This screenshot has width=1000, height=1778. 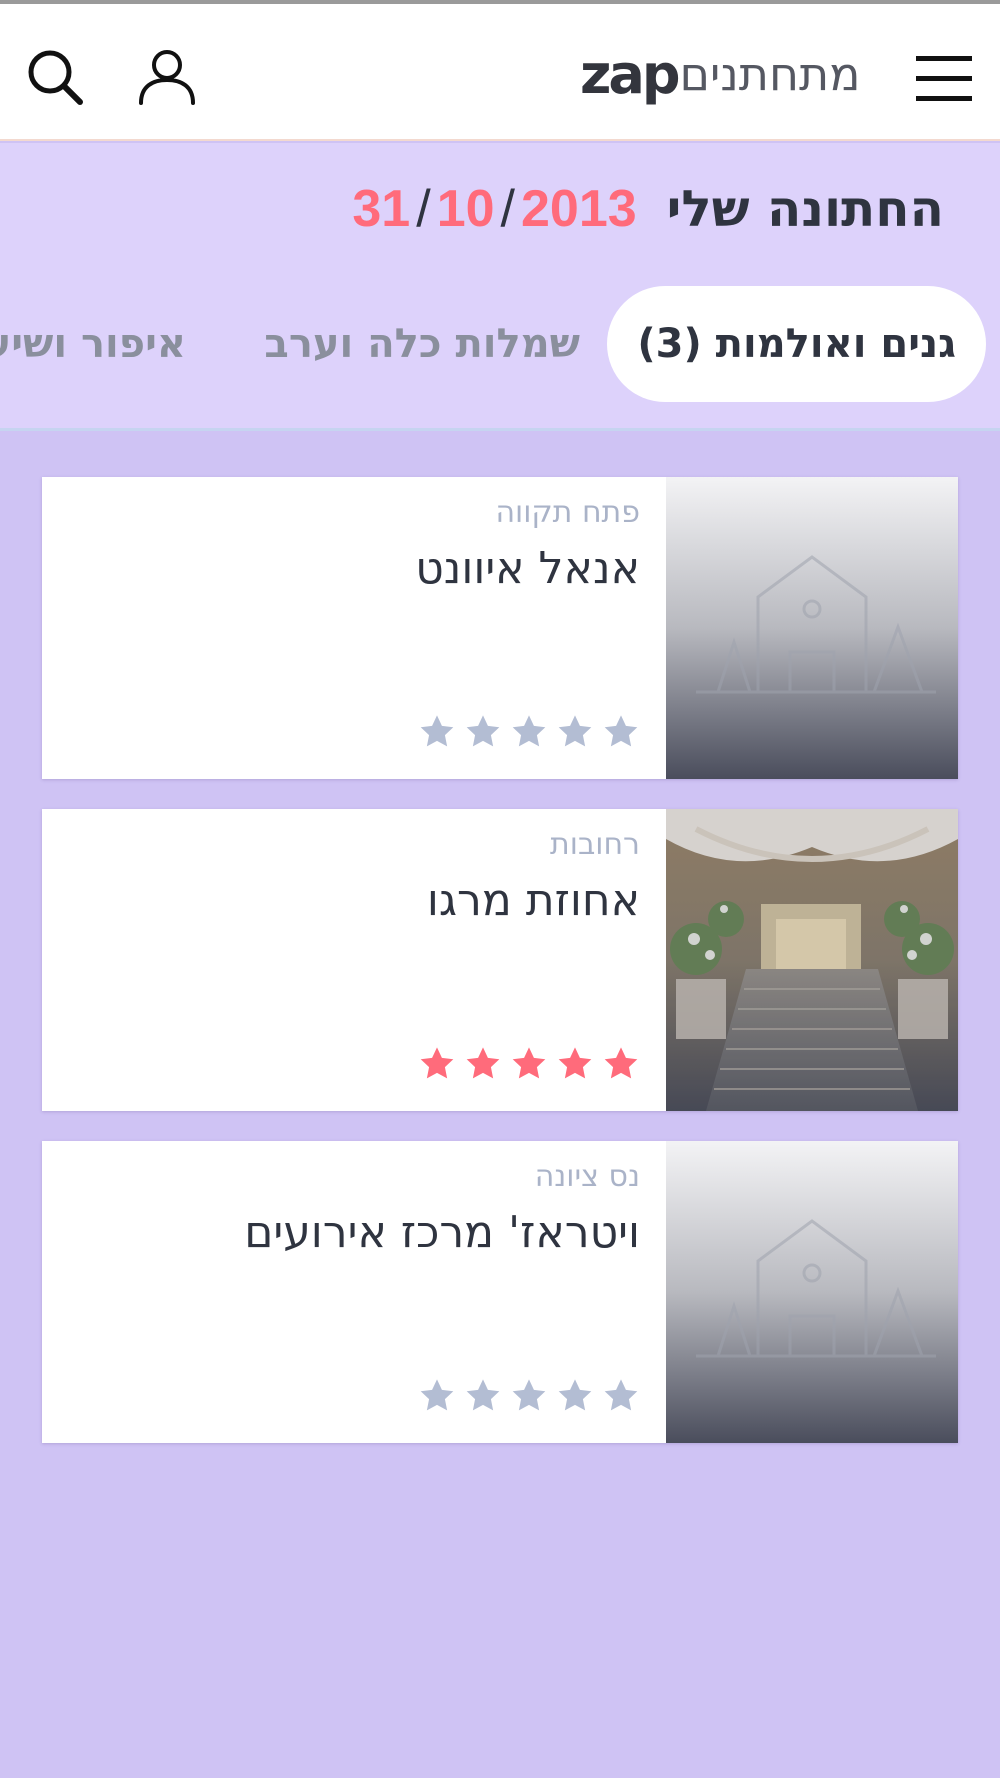 I want to click on date-year: 2013, so click(x=578, y=209).